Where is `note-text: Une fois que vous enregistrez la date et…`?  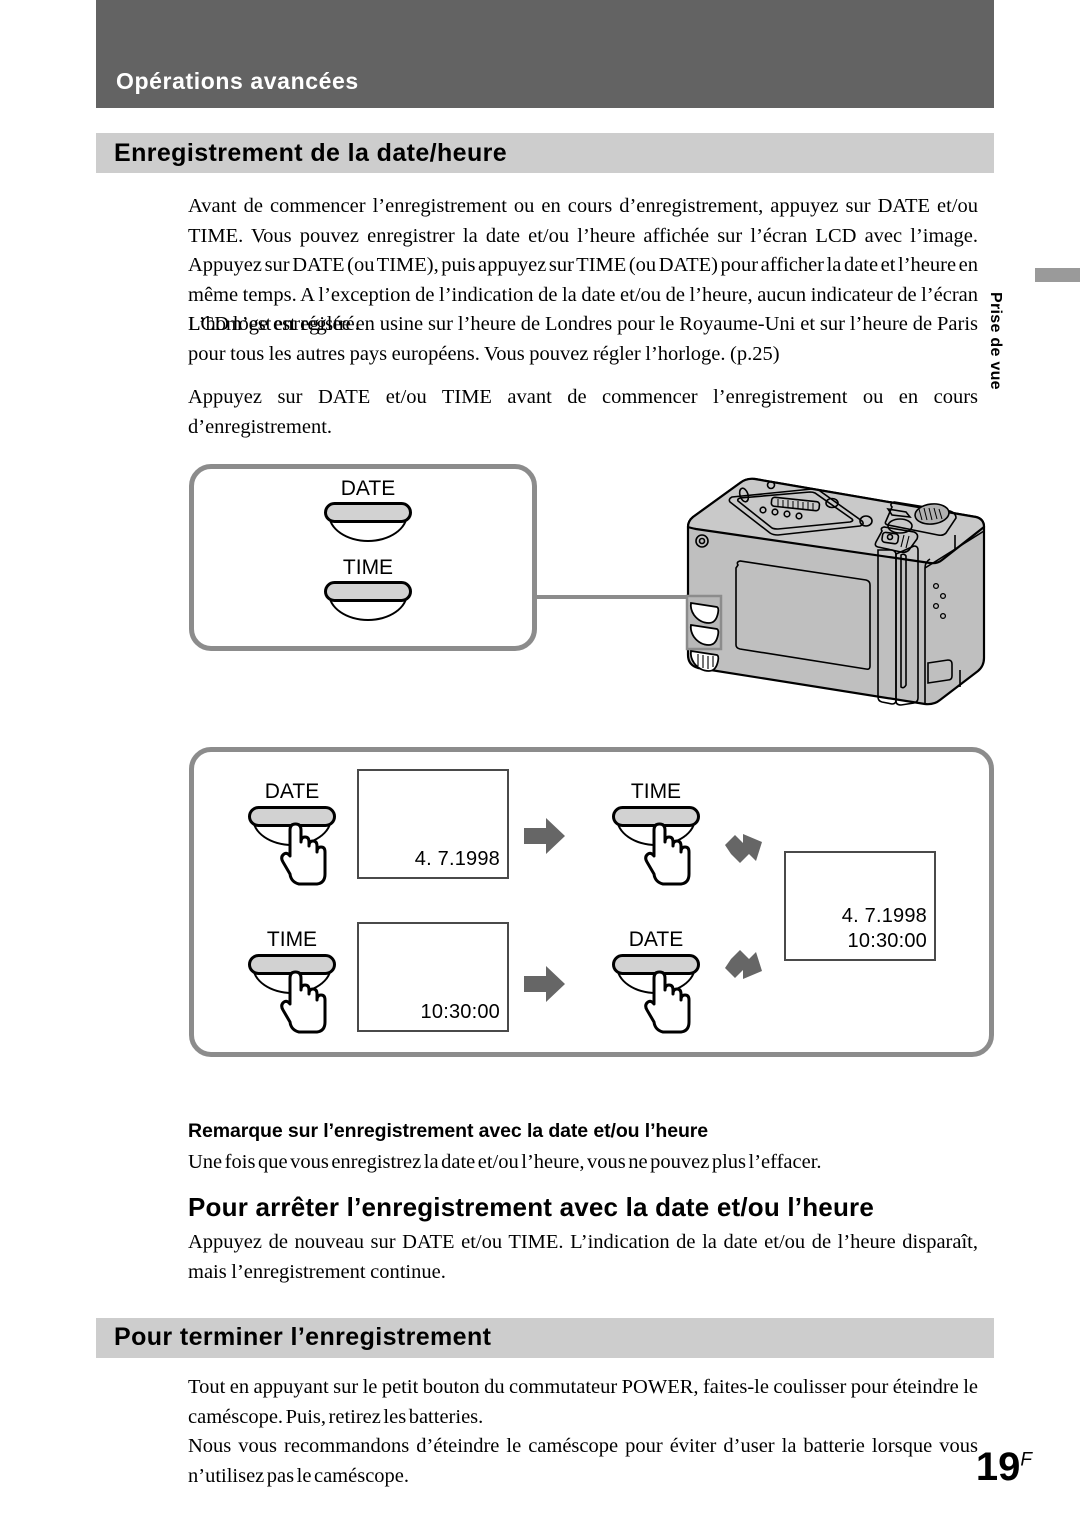 note-text: Une fois que vous enregistrez la date et… is located at coordinates (505, 1162).